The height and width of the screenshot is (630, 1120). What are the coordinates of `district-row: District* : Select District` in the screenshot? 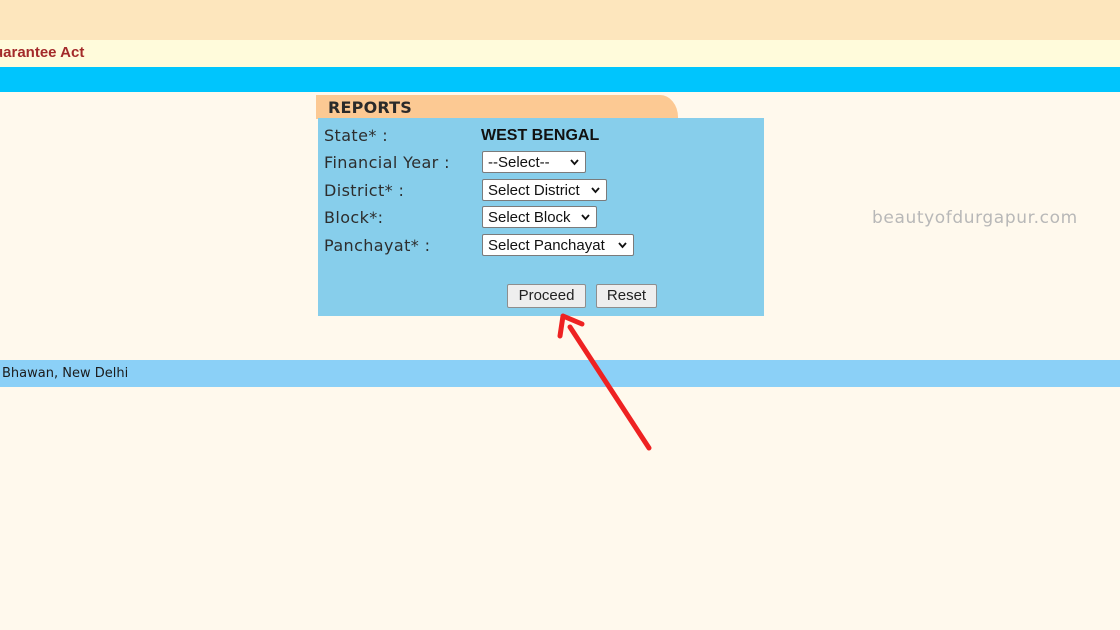 It's located at (541, 190).